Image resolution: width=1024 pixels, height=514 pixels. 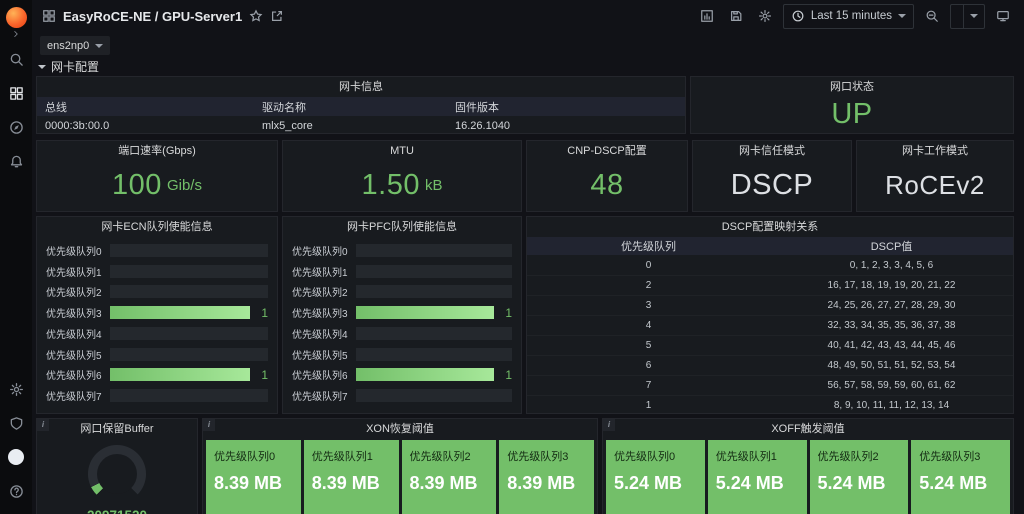 What do you see at coordinates (16, 34) in the screenshot?
I see `sidebar-expand-icon` at bounding box center [16, 34].